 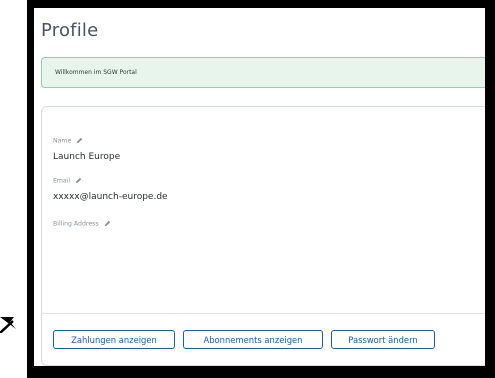 What do you see at coordinates (114, 339) in the screenshot?
I see `show-payments-button: Zahlungen anzeigen` at bounding box center [114, 339].